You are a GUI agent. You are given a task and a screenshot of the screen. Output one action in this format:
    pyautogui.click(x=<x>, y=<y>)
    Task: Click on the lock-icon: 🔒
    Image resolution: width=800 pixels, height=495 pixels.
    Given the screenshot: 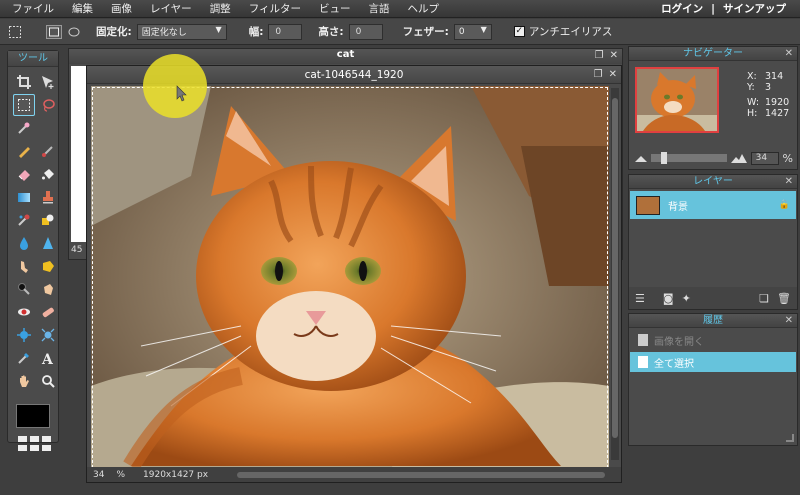 What is the action you would take?
    pyautogui.click(x=784, y=205)
    